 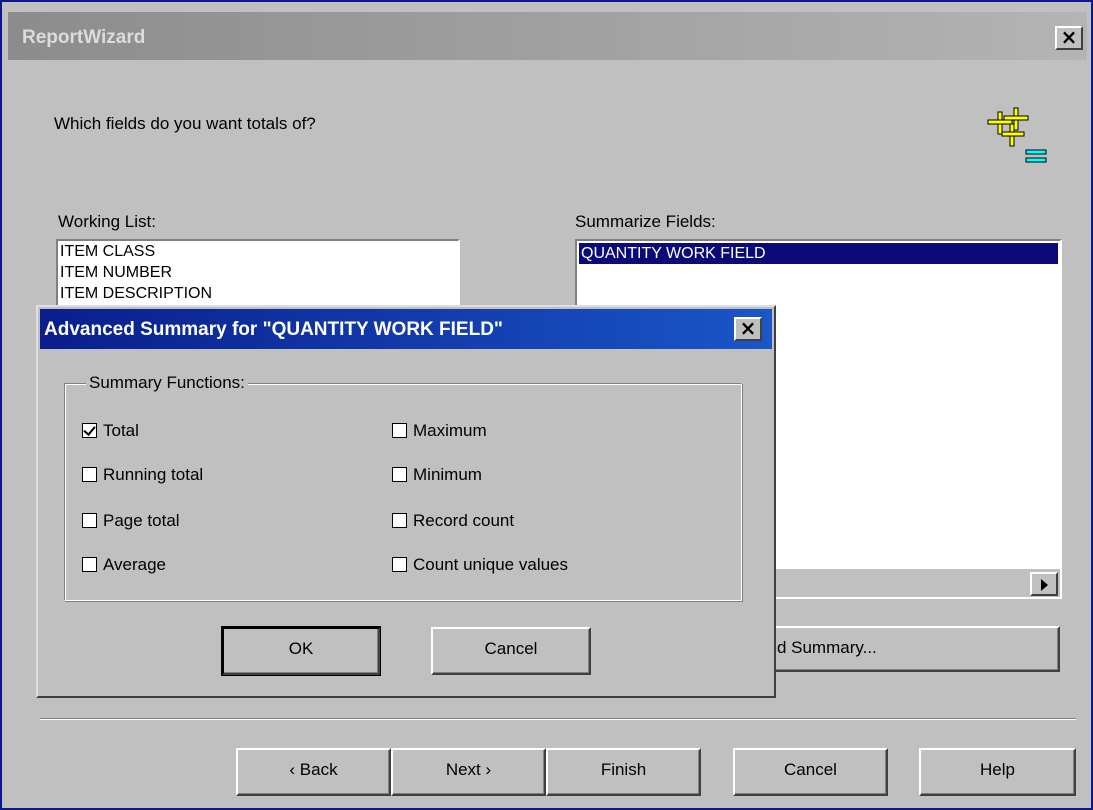 What do you see at coordinates (167, 383) in the screenshot?
I see `summary-functions-label: Summary Functions:` at bounding box center [167, 383].